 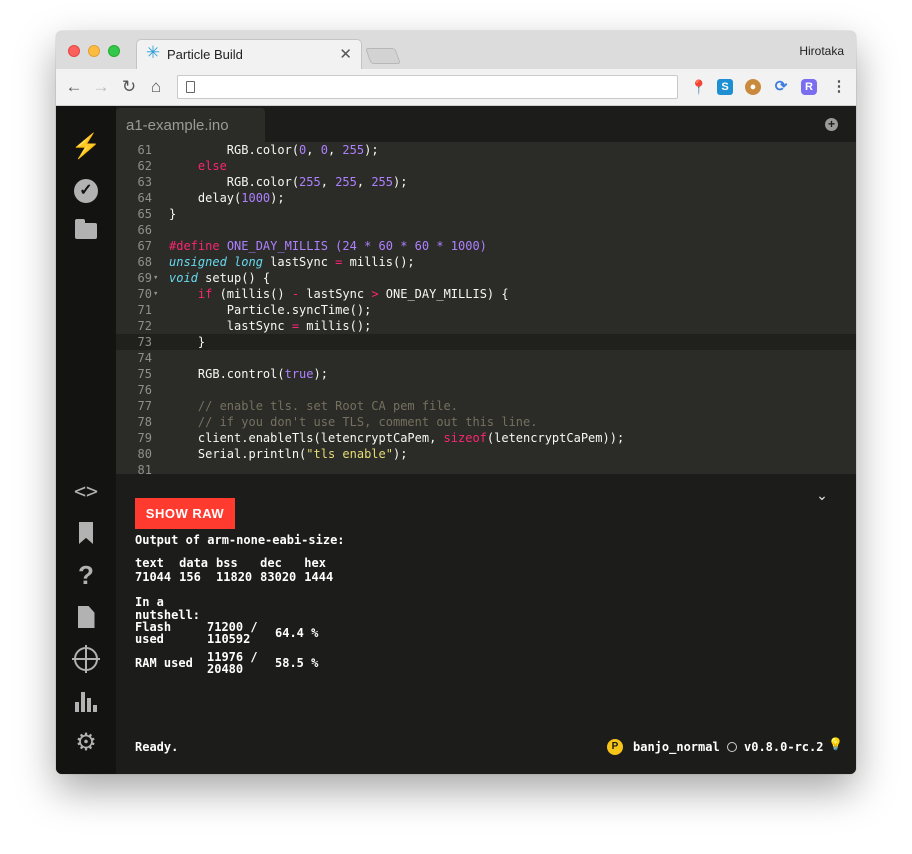 What do you see at coordinates (144, 150) in the screenshot?
I see `line-number: 61` at bounding box center [144, 150].